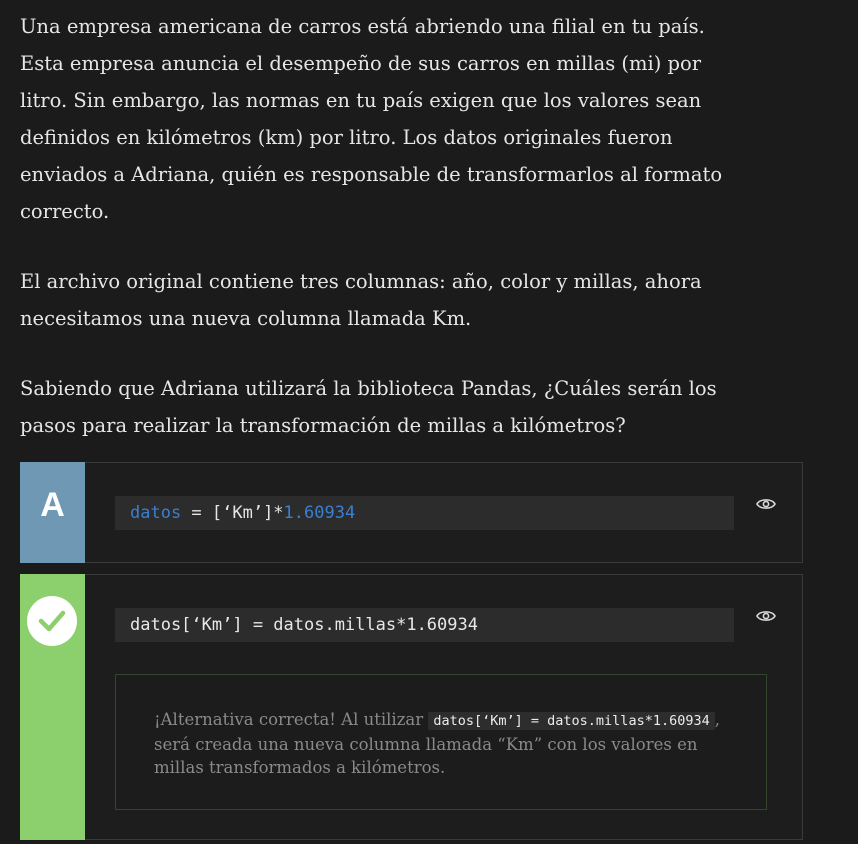 The width and height of the screenshot is (858, 844). I want to click on alternative-letter-bar: A, so click(52, 512).